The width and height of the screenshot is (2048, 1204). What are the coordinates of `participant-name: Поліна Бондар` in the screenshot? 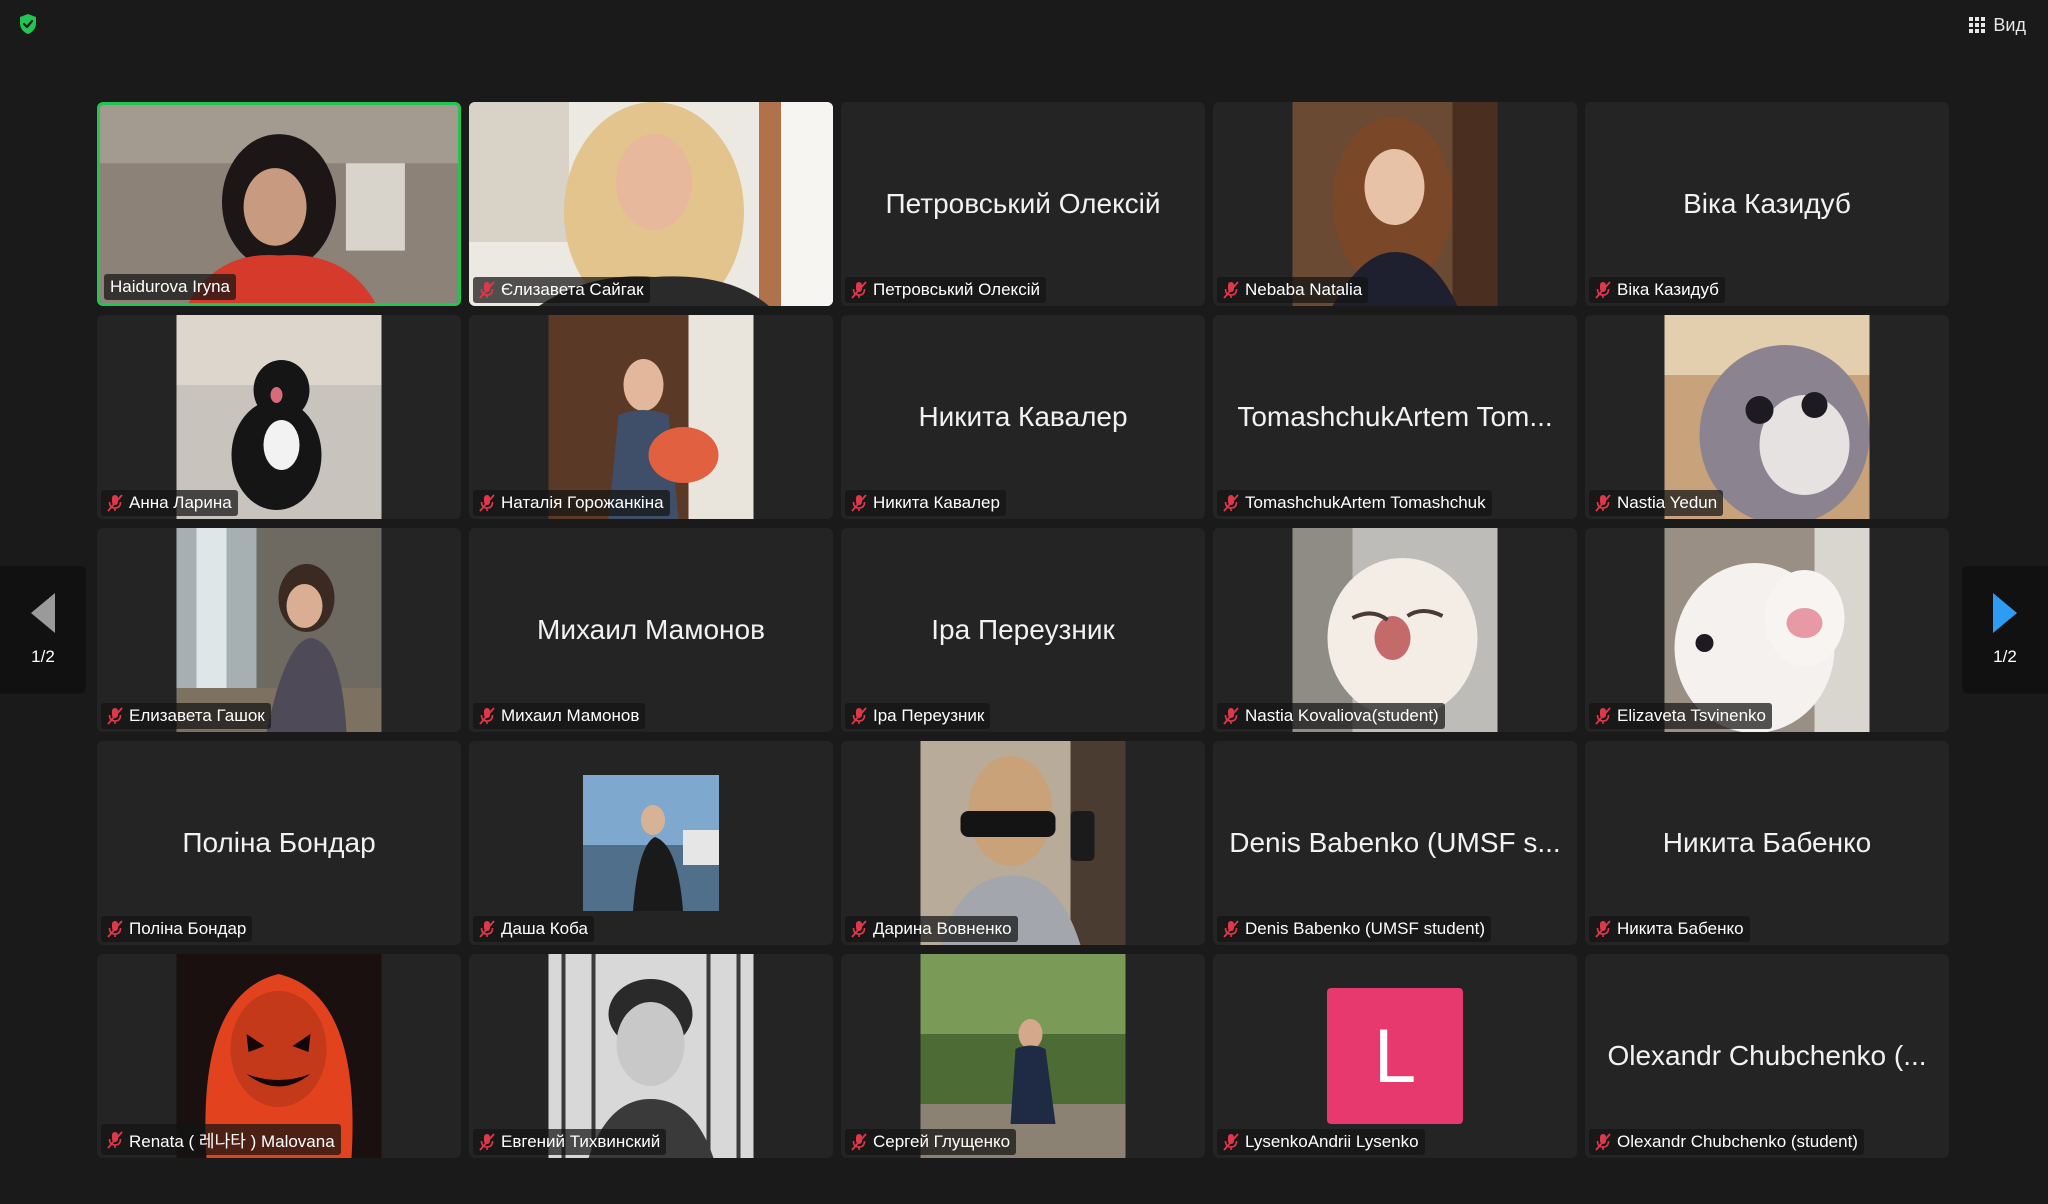 It's located at (188, 928).